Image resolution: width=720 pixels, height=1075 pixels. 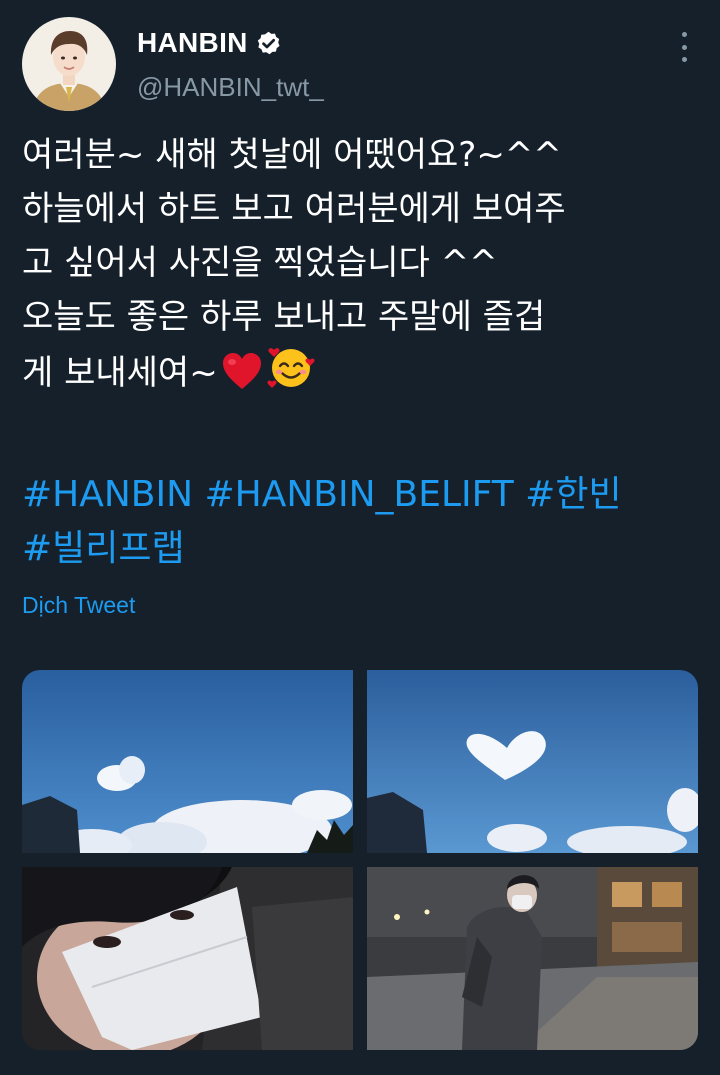 What do you see at coordinates (78, 605) in the screenshot?
I see `translate-tweet-link: Dịch Tweet` at bounding box center [78, 605].